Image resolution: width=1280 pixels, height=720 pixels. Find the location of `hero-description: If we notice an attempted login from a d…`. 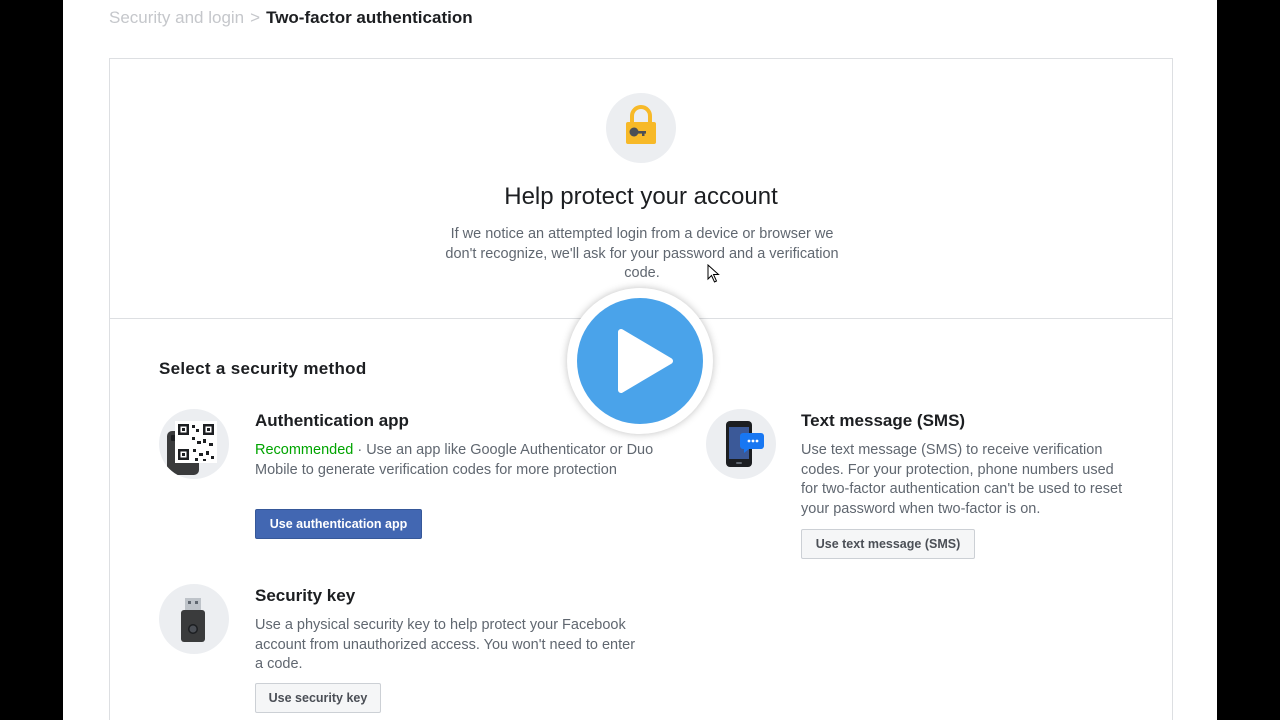

hero-description: If we notice an attempted login from a d… is located at coordinates (642, 253).